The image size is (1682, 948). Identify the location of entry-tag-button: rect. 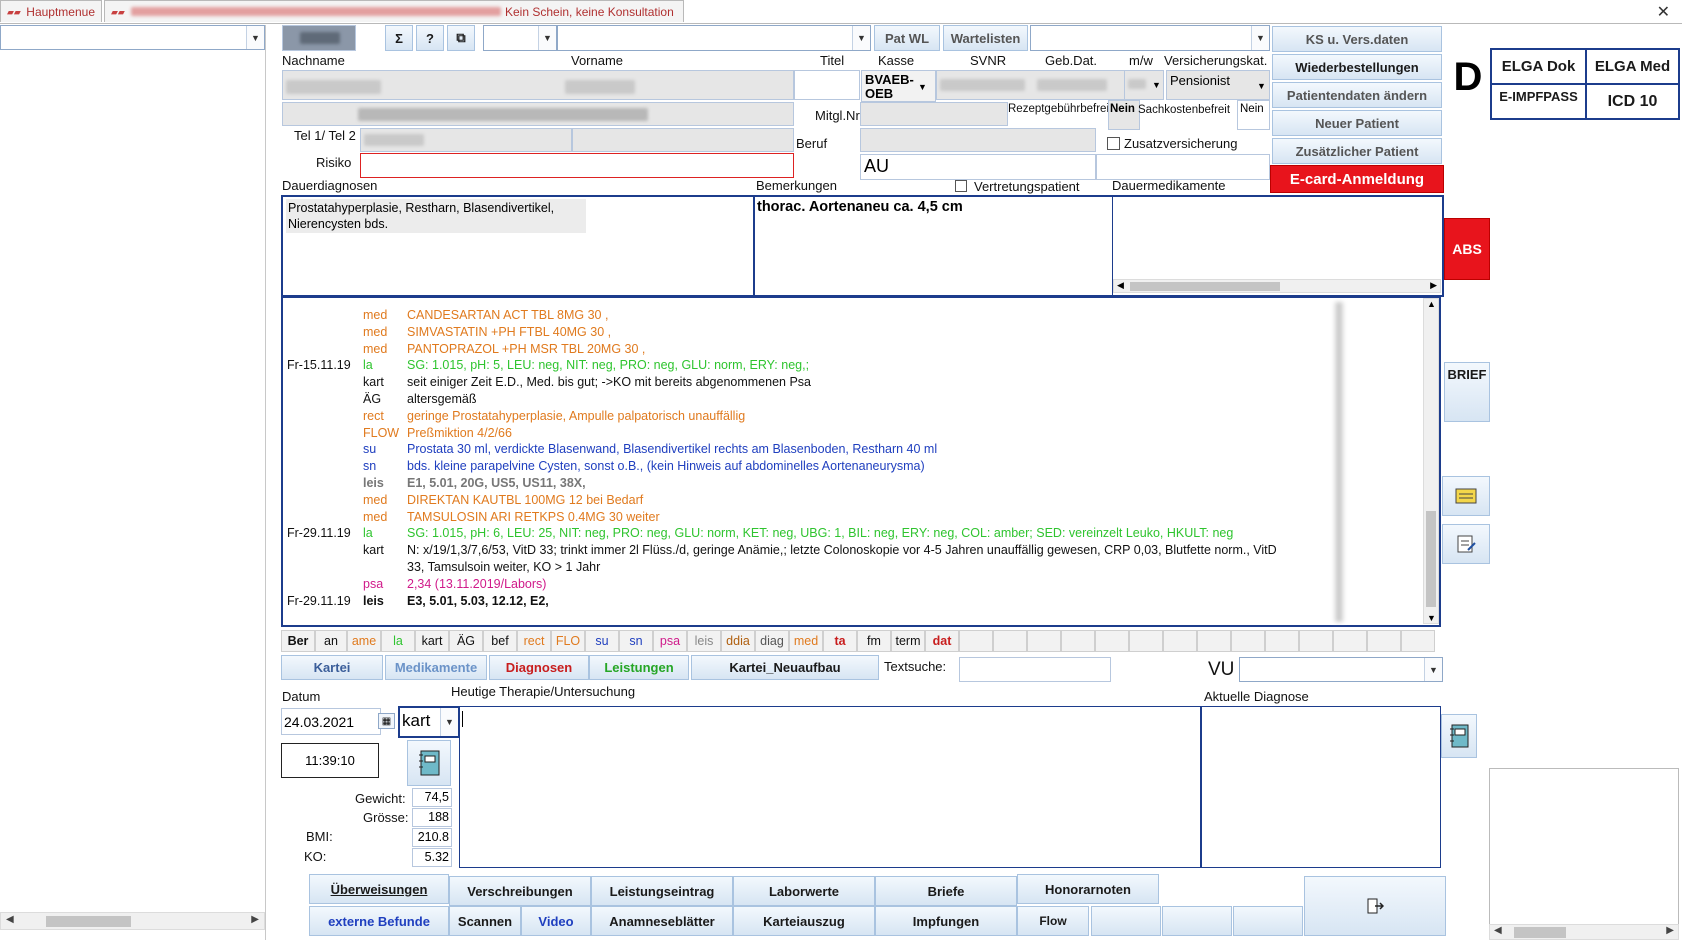
(534, 641).